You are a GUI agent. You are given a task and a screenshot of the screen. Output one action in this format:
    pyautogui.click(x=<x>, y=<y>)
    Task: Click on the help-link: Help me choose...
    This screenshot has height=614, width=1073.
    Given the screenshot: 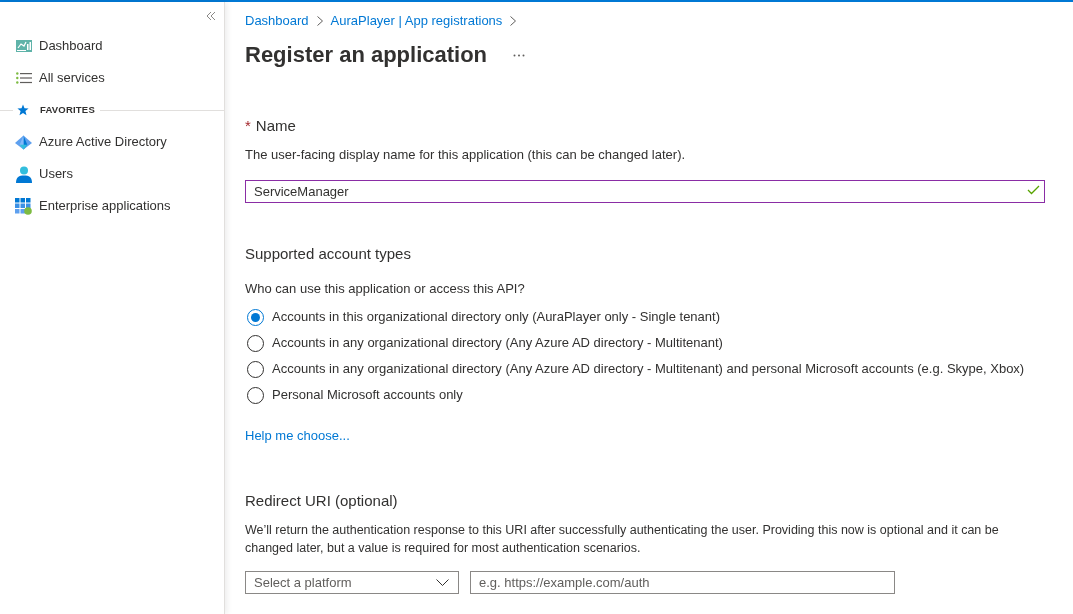 What is the action you would take?
    pyautogui.click(x=297, y=436)
    